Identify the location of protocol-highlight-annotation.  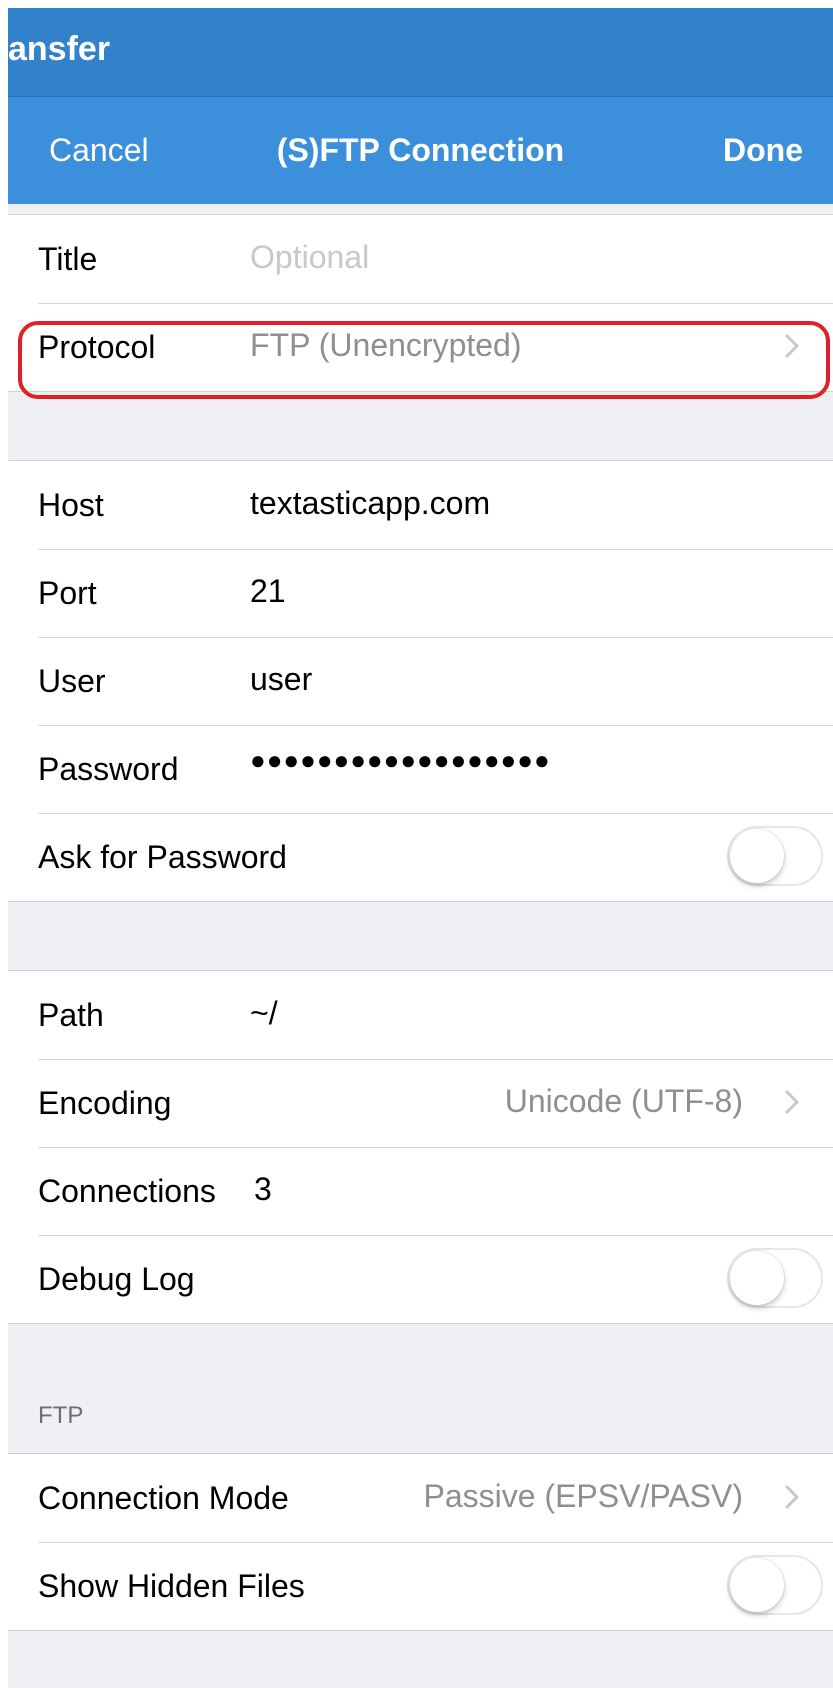
(424, 360).